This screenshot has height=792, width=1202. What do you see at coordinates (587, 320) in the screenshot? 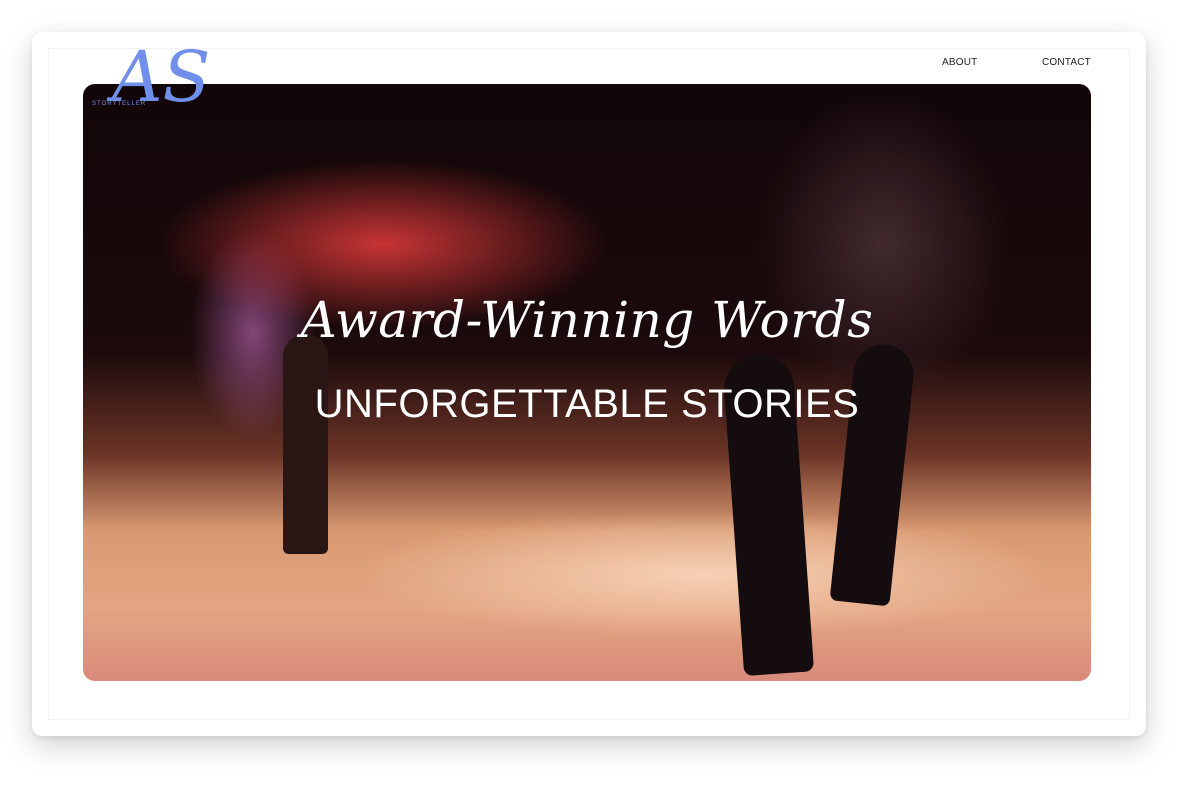
I see `hero-title: Award-Winning Words` at bounding box center [587, 320].